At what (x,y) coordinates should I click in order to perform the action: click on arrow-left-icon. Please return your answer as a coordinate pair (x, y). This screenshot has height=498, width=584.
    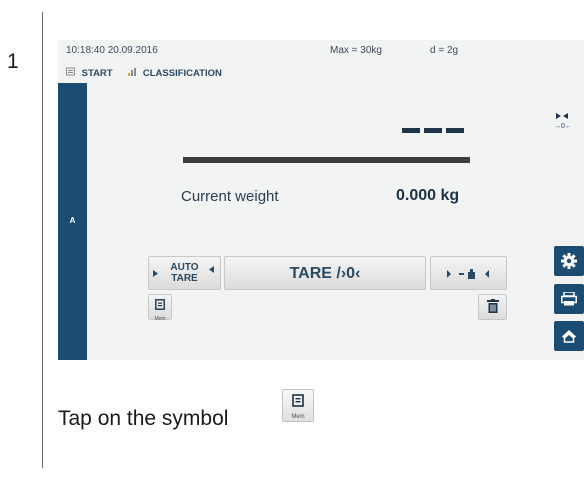
    Looking at the image, I should click on (211, 269).